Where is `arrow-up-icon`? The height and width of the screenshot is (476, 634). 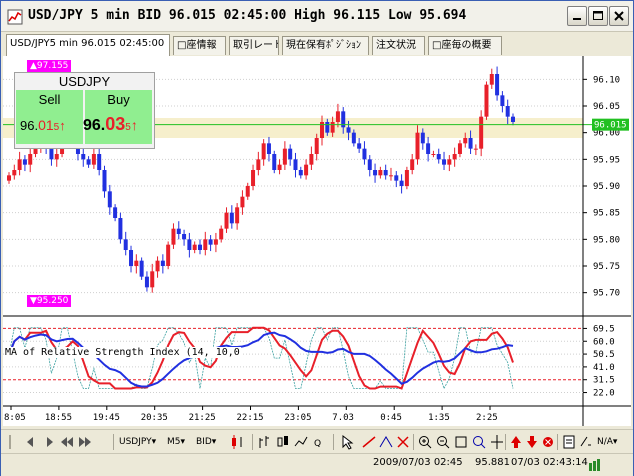
arrow-up-icon is located at coordinates (516, 442).